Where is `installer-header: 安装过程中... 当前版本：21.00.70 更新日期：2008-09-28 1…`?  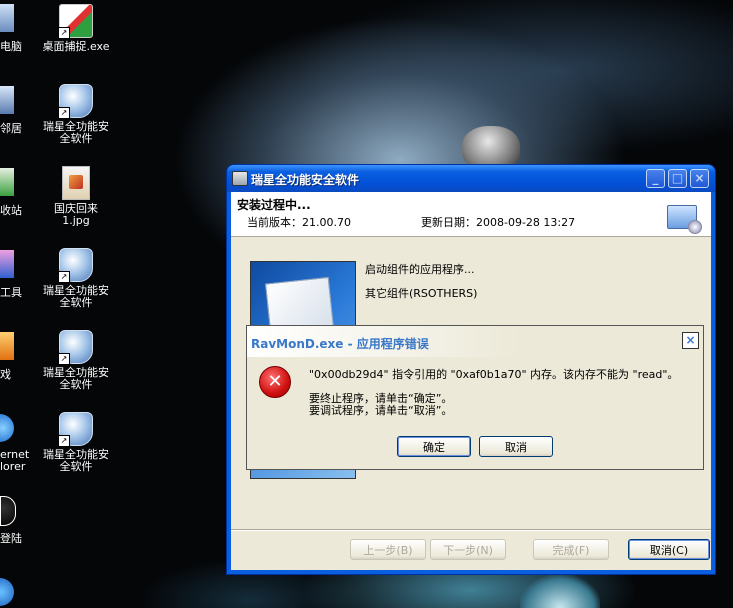
installer-header: 安装过程中... 当前版本：21.00.70 更新日期：2008-09-28 1… is located at coordinates (471, 214).